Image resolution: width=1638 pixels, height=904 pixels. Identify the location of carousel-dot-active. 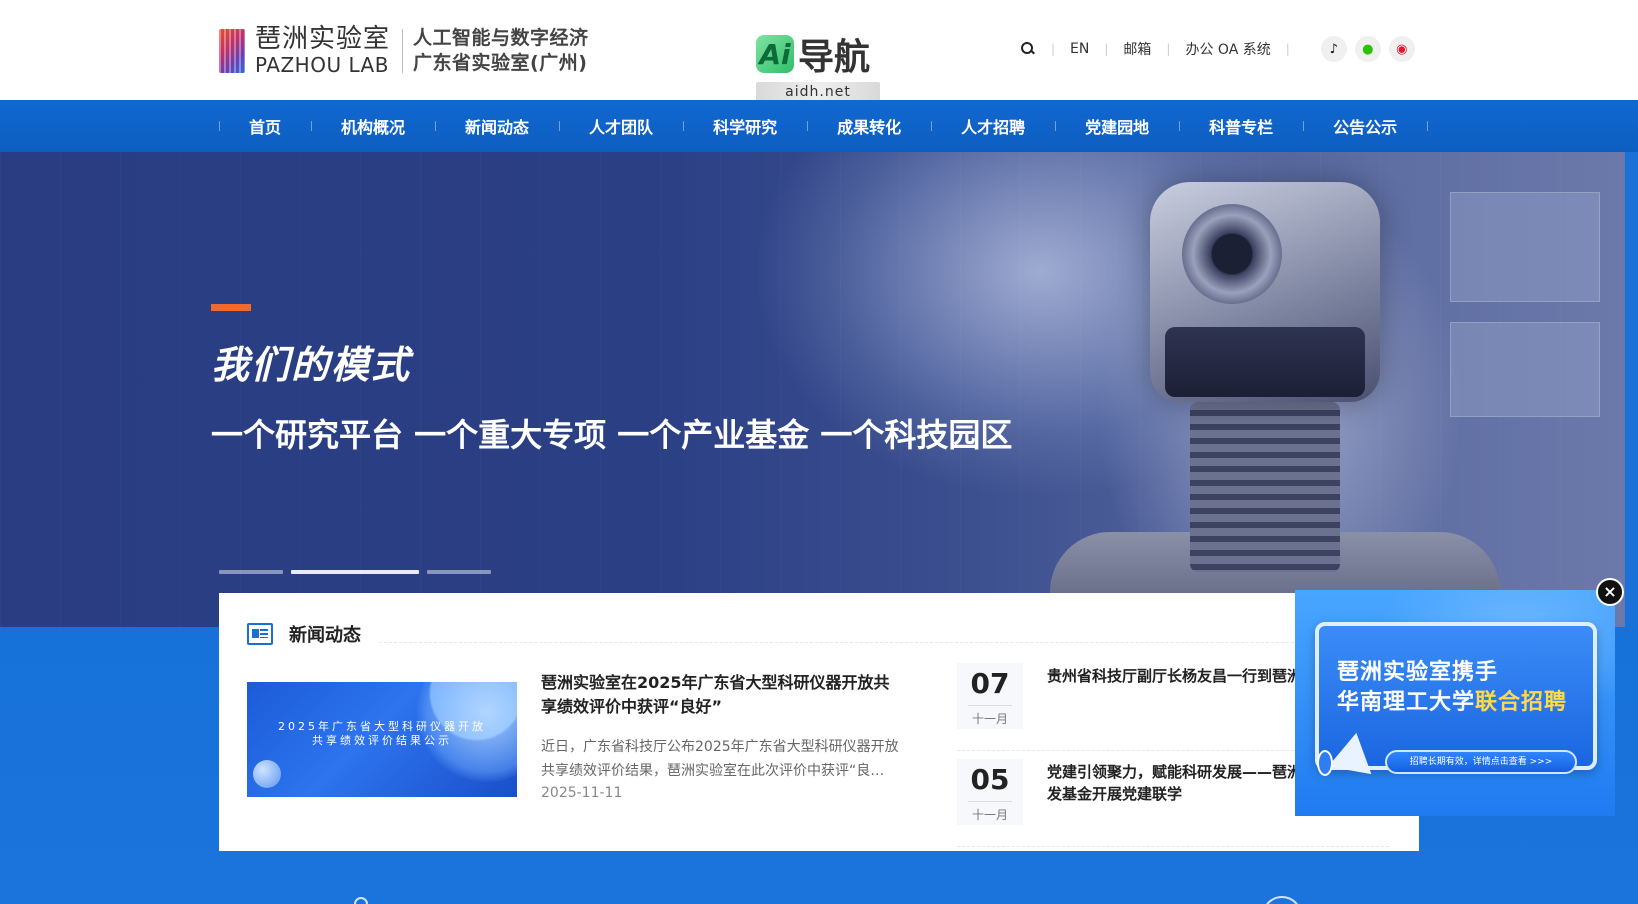
(355, 572).